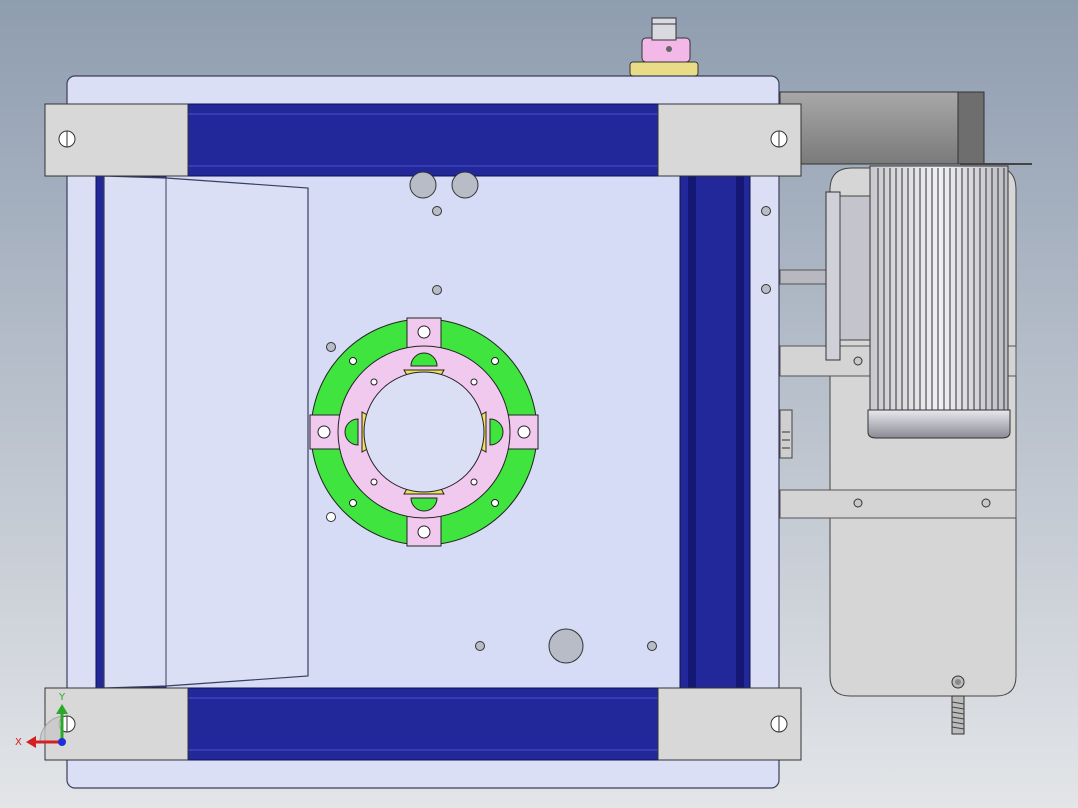 The height and width of the screenshot is (808, 1078). What do you see at coordinates (116, 724) in the screenshot?
I see `corner-bracket-bottom-left` at bounding box center [116, 724].